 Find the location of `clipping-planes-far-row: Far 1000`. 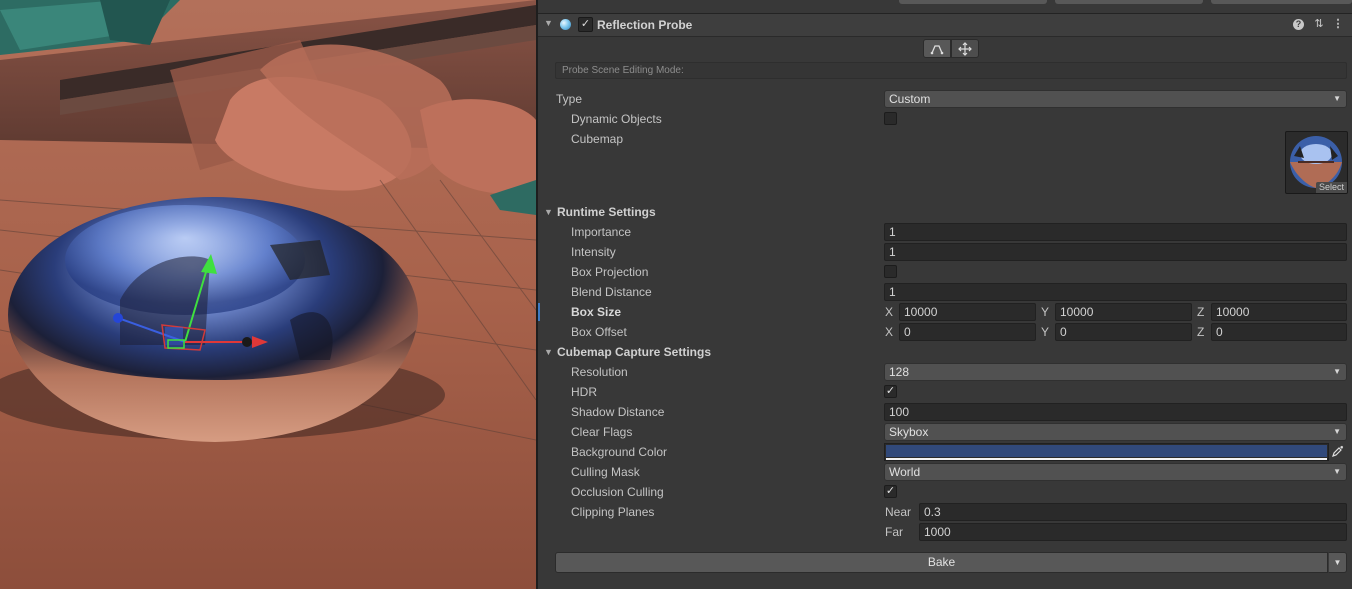

clipping-planes-far-row: Far 1000 is located at coordinates (945, 532).